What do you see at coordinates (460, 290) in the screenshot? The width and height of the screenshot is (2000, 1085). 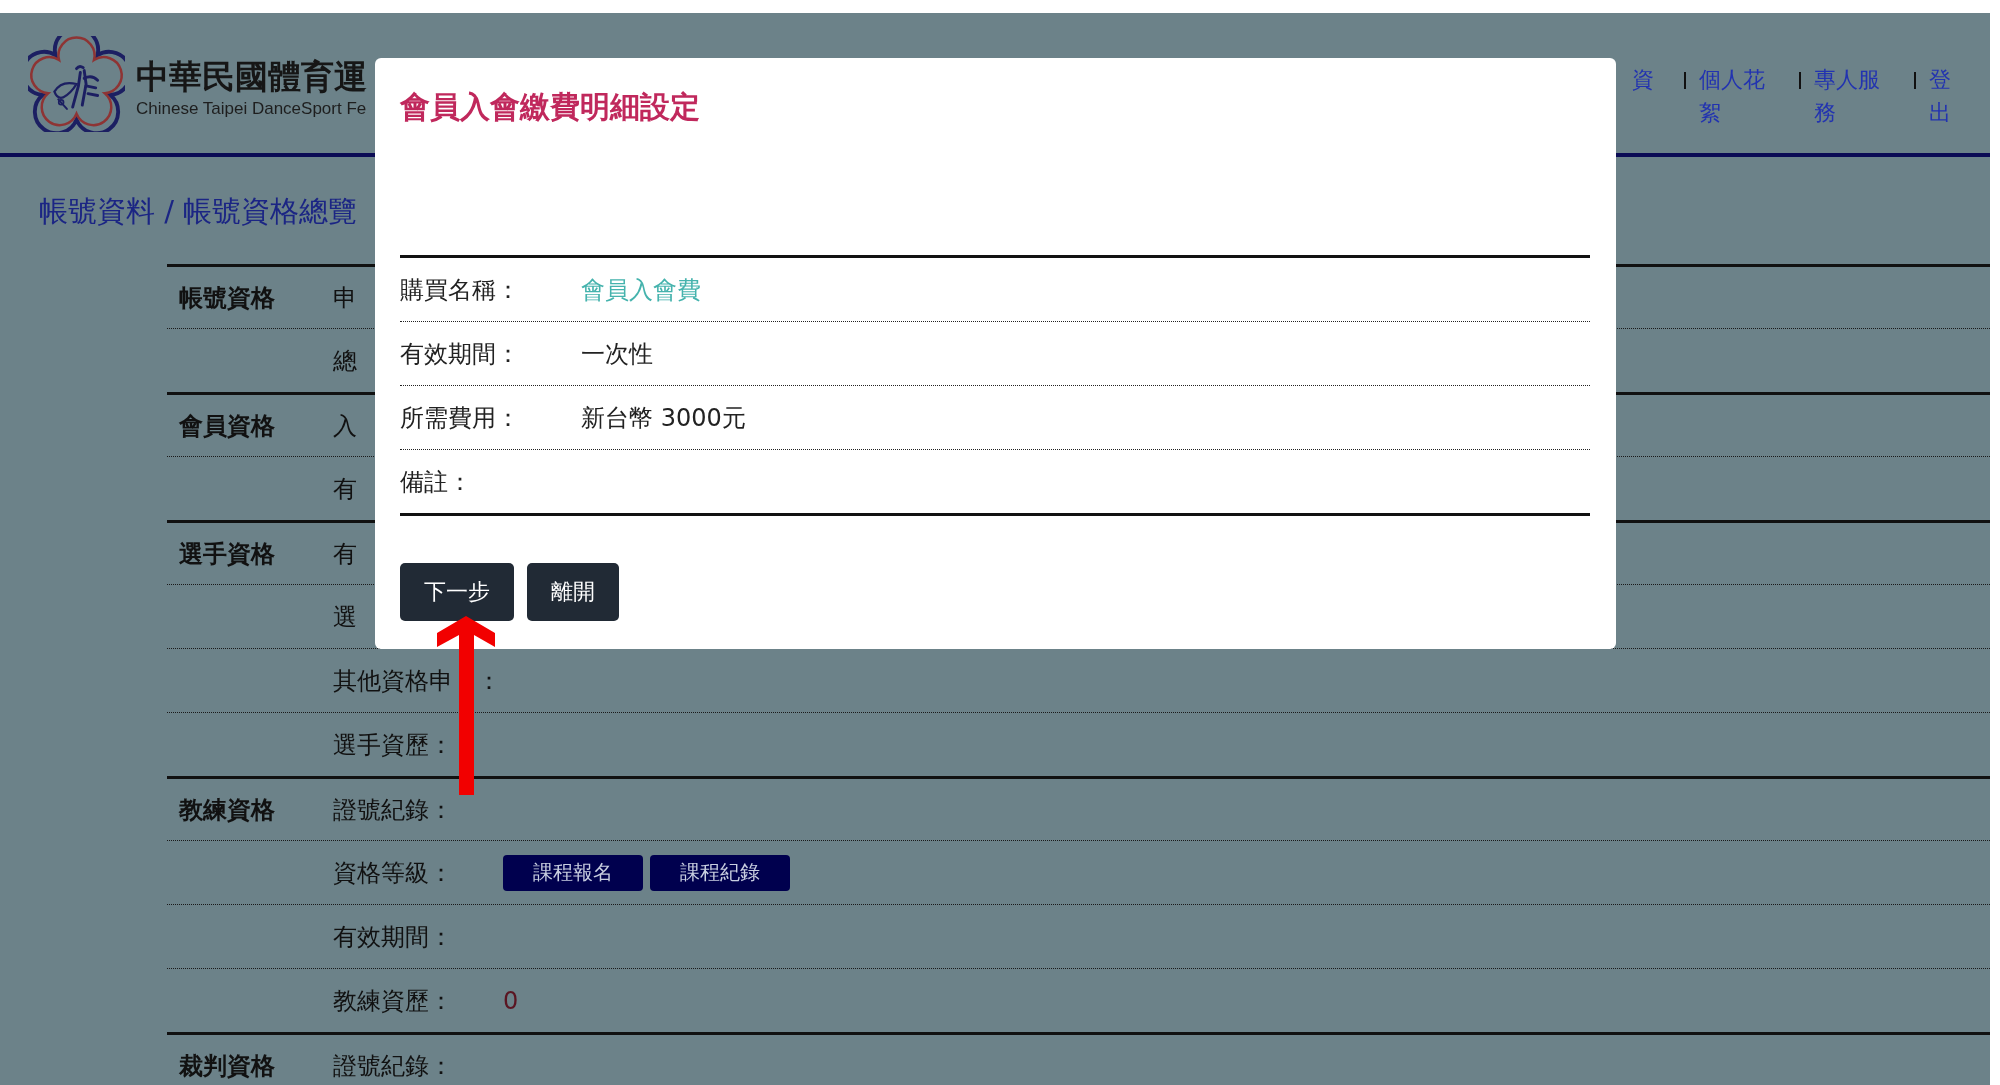 I see `field-label: 購買名稱：` at bounding box center [460, 290].